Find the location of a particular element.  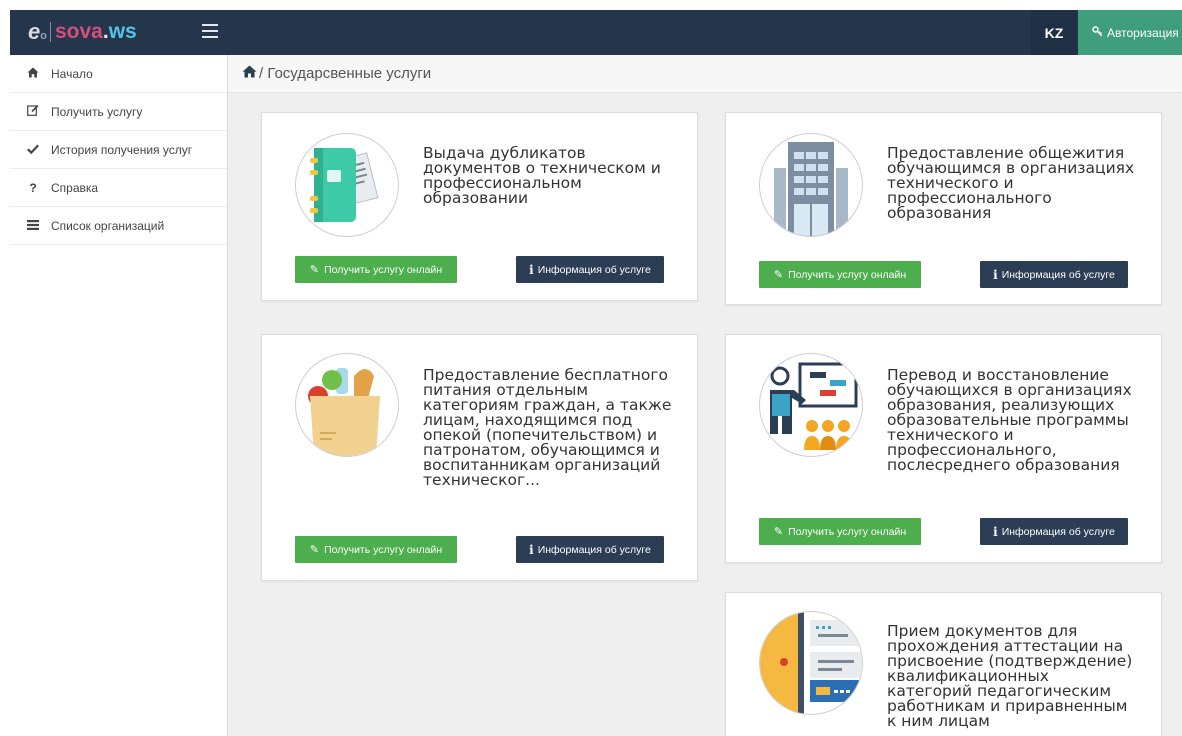

presentation-icon is located at coordinates (811, 405).